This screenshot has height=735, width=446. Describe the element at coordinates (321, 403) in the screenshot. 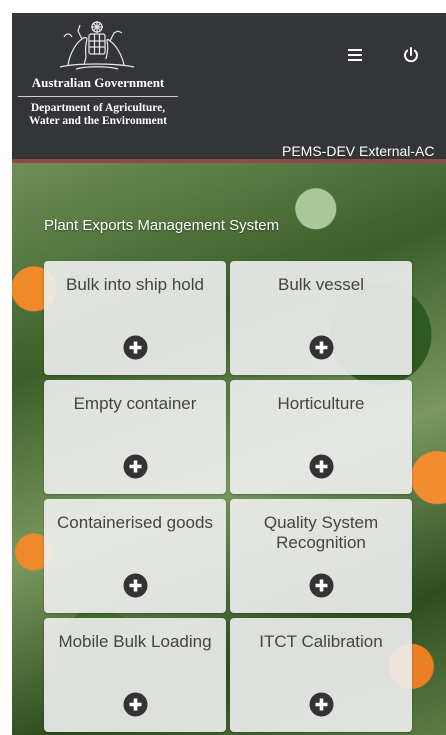

I see `tile-label: Horticulture` at that location.